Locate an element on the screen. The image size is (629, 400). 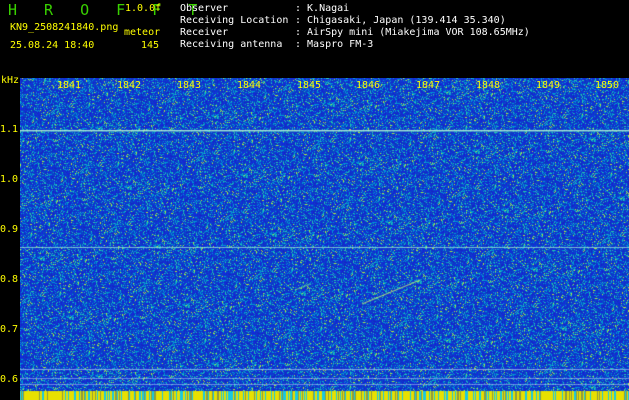
x-tick-label: 1843 is located at coordinates (189, 85).